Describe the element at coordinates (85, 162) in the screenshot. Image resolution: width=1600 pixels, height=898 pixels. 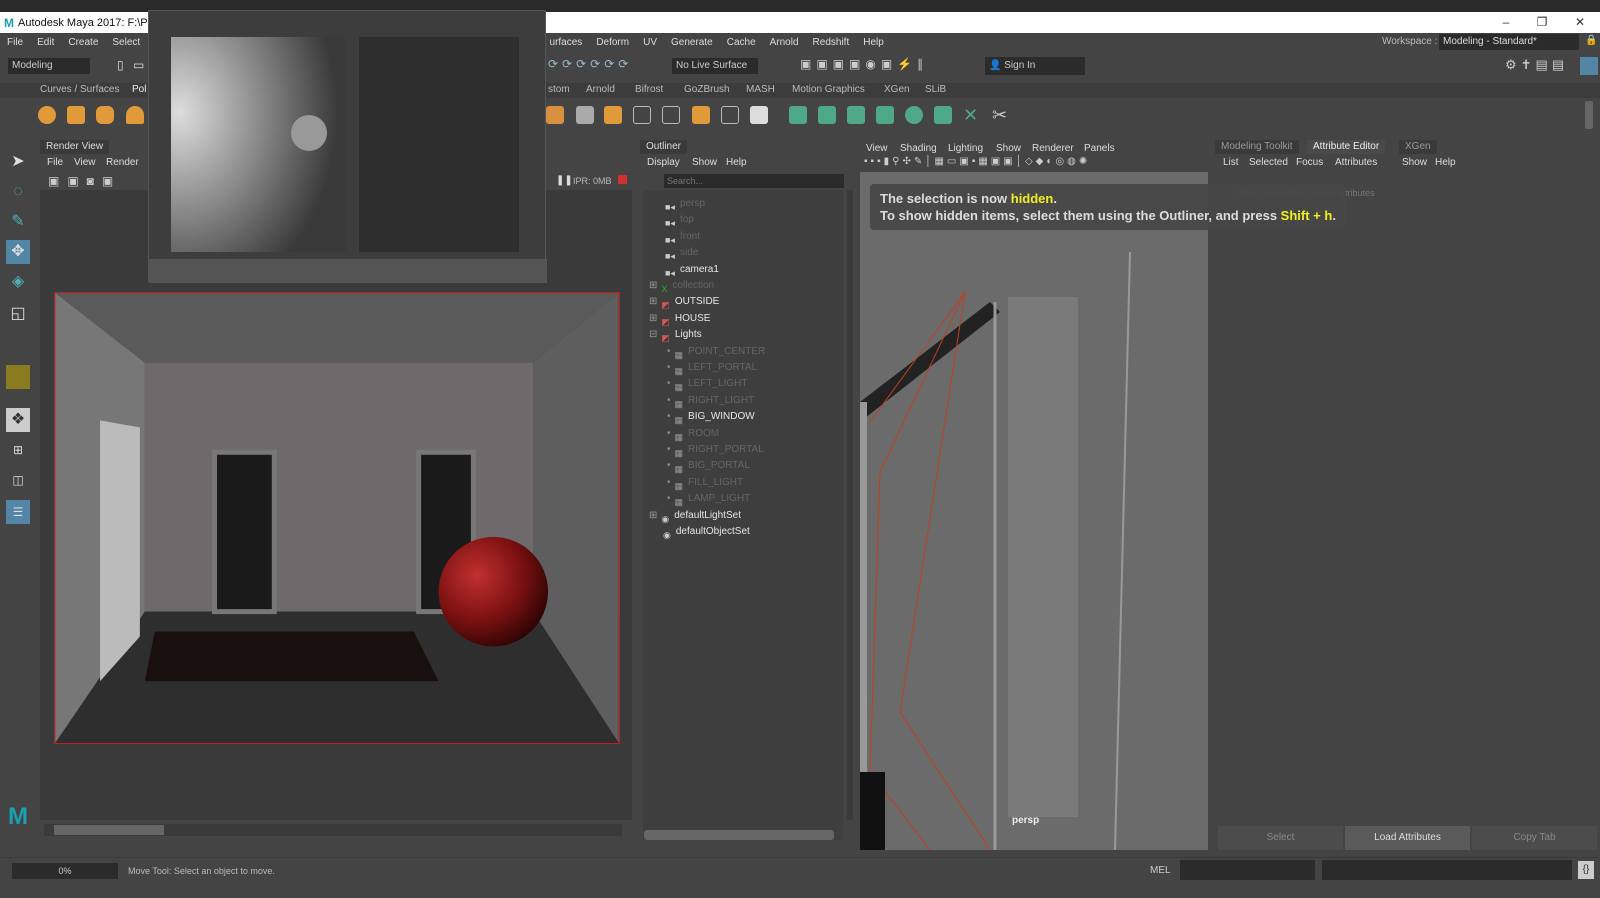
I see `render-menu-view: View` at that location.